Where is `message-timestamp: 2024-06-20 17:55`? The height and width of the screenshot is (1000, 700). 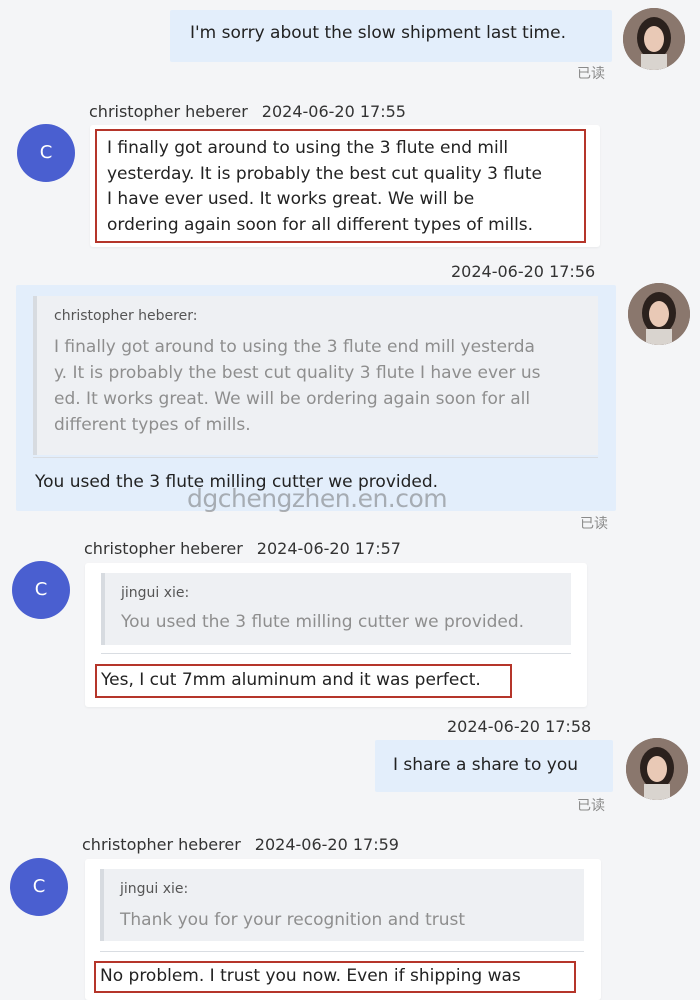 message-timestamp: 2024-06-20 17:55 is located at coordinates (333, 111).